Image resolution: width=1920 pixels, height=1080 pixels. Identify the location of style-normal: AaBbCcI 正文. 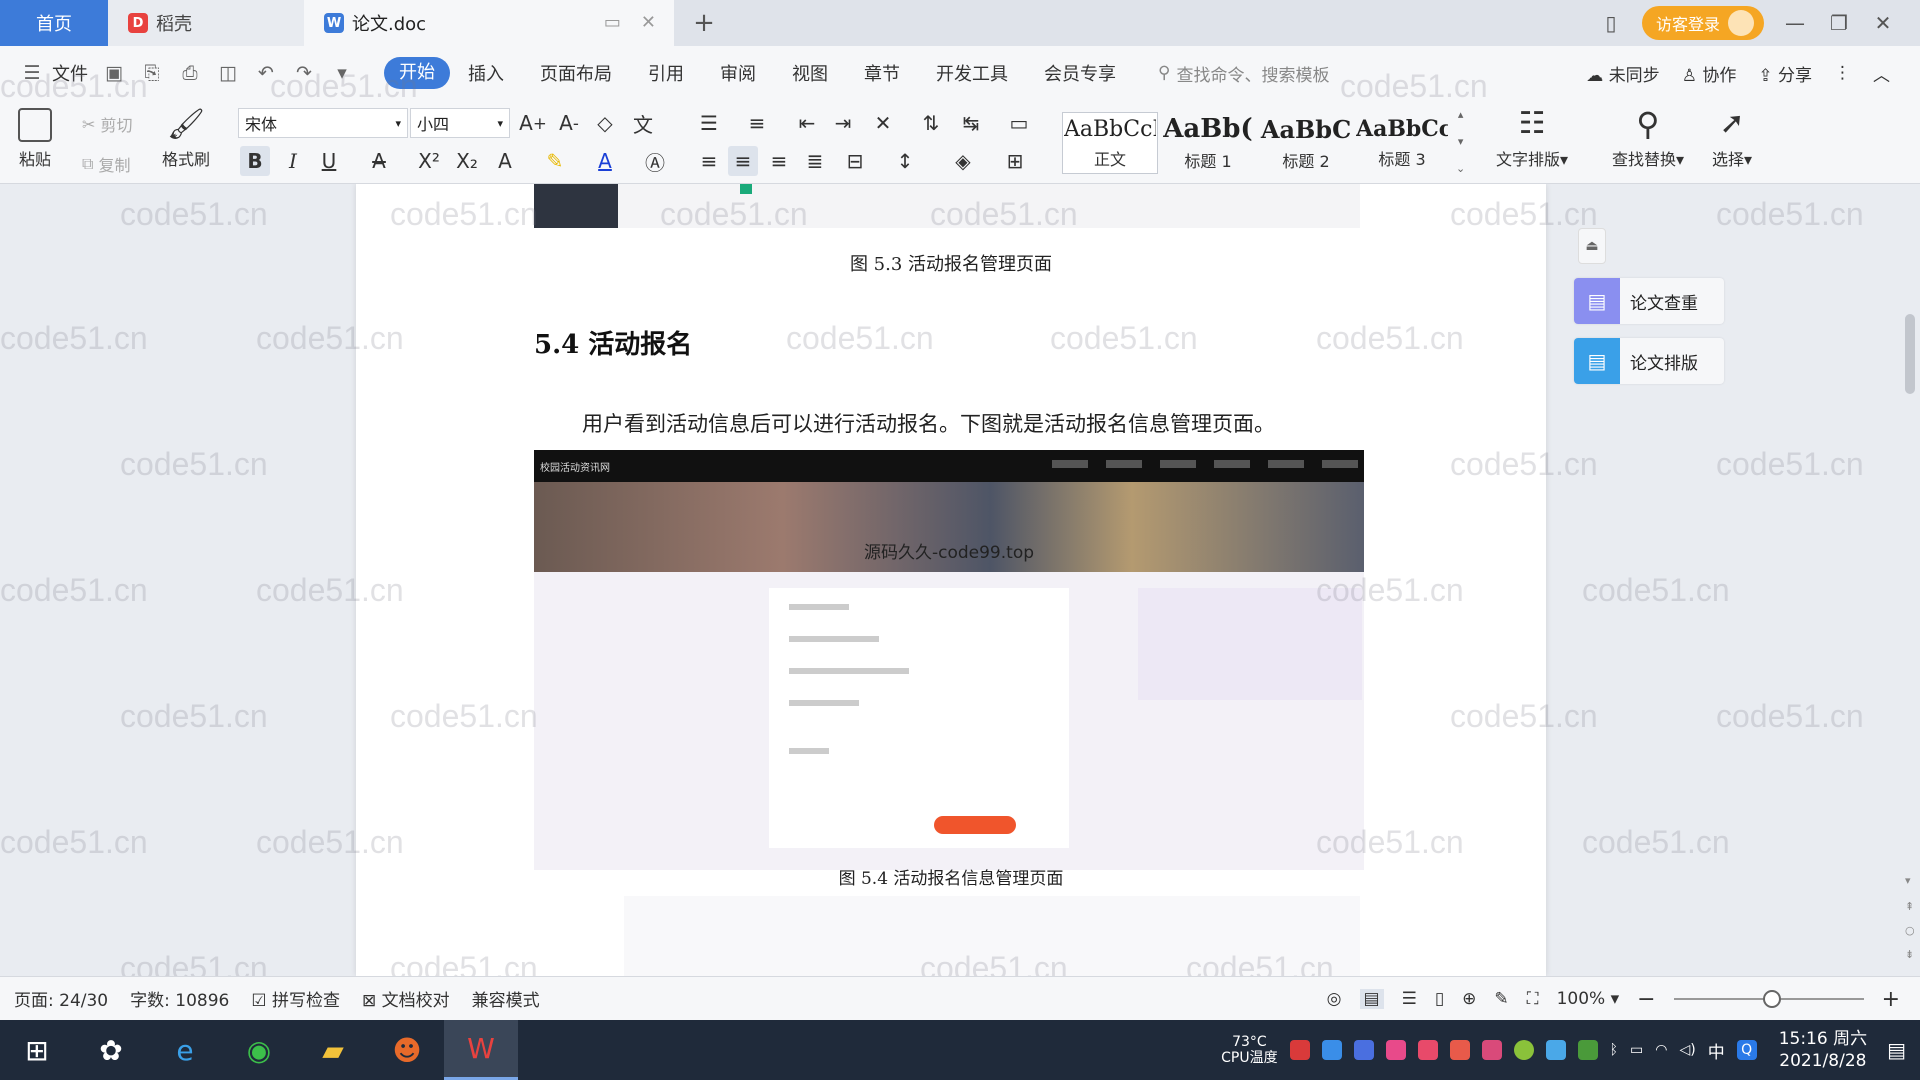
(1110, 143).